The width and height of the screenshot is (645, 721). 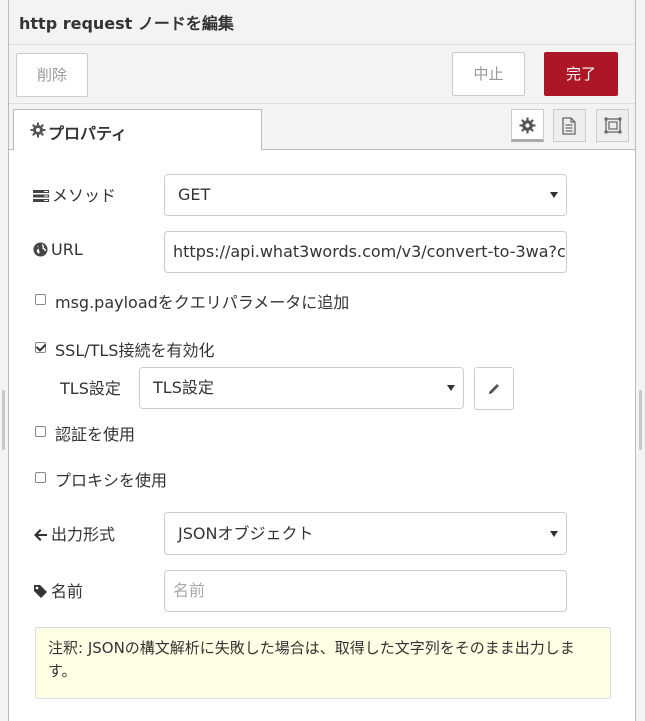 I want to click on name-row: 名前 名前, so click(x=322, y=591).